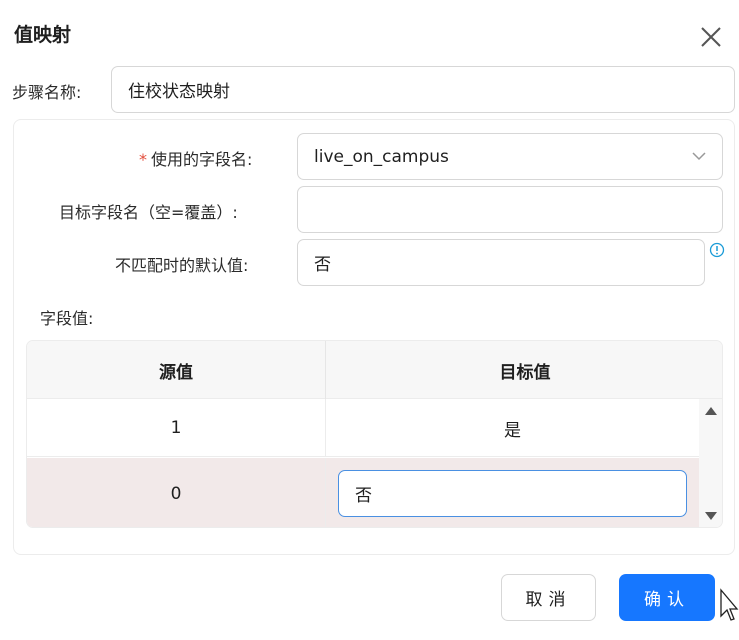 The width and height of the screenshot is (739, 640). Describe the element at coordinates (501, 262) in the screenshot. I see `default-value-input: 否` at that location.